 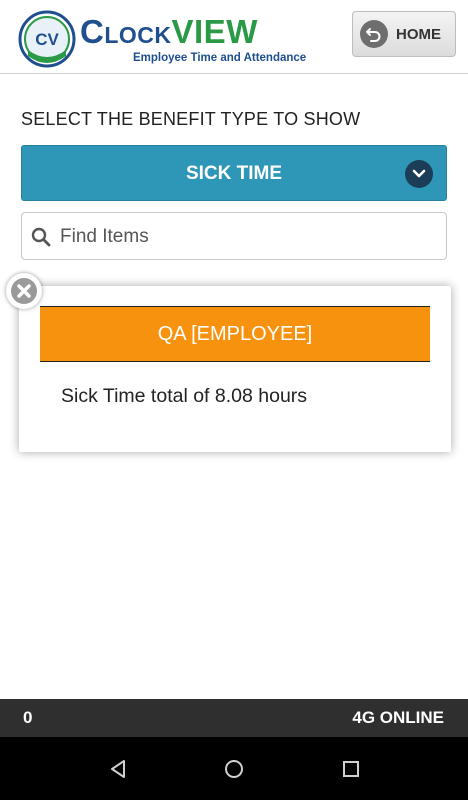 What do you see at coordinates (126, 31) in the screenshot?
I see `logo-title-clock: Clock` at bounding box center [126, 31].